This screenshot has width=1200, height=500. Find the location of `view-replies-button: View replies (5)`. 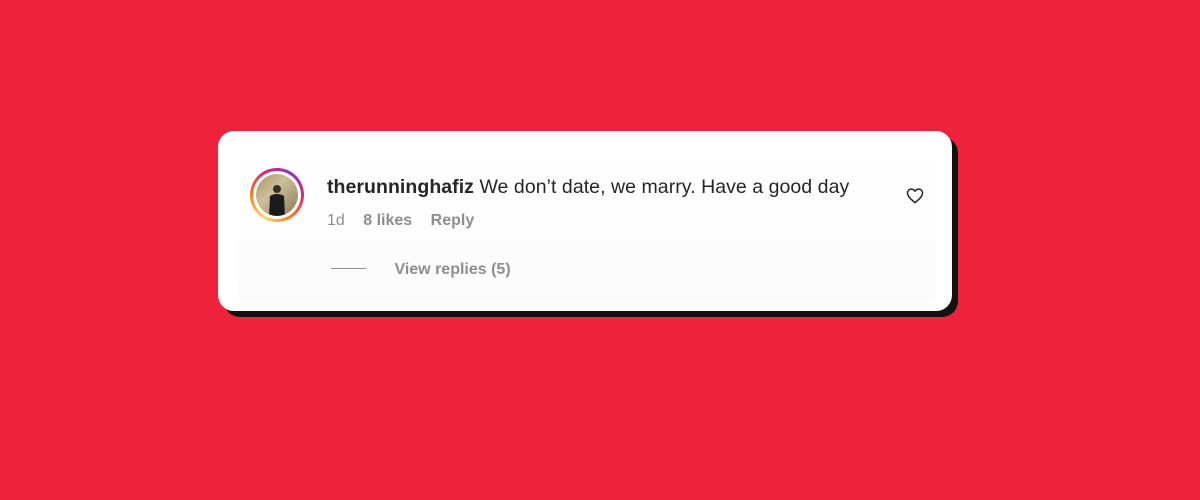

view-replies-button: View replies (5) is located at coordinates (421, 270).